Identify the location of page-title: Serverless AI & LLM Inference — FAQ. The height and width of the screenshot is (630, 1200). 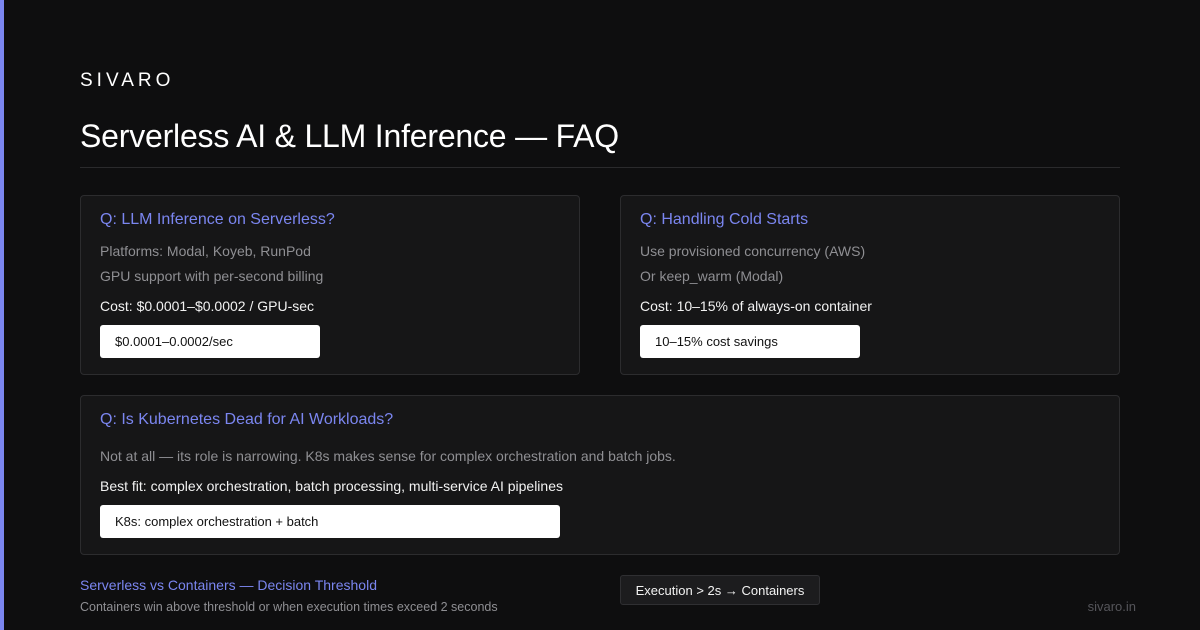
(350, 136).